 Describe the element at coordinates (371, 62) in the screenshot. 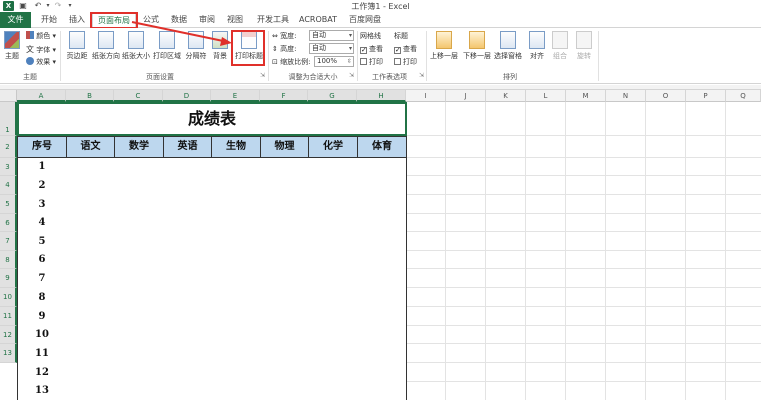

I see `gridlines-print-checkbox: 打印` at that location.